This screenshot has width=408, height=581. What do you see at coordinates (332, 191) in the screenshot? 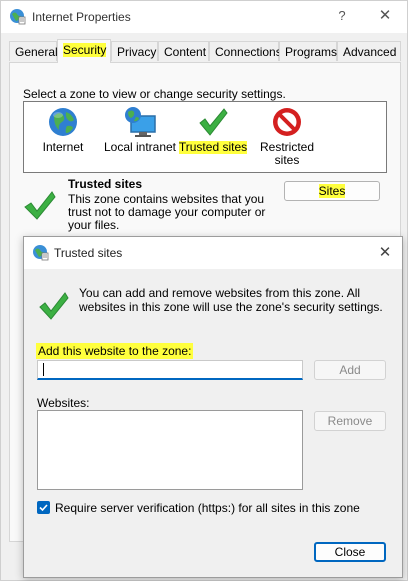
I see `sites-button: Sites` at bounding box center [332, 191].